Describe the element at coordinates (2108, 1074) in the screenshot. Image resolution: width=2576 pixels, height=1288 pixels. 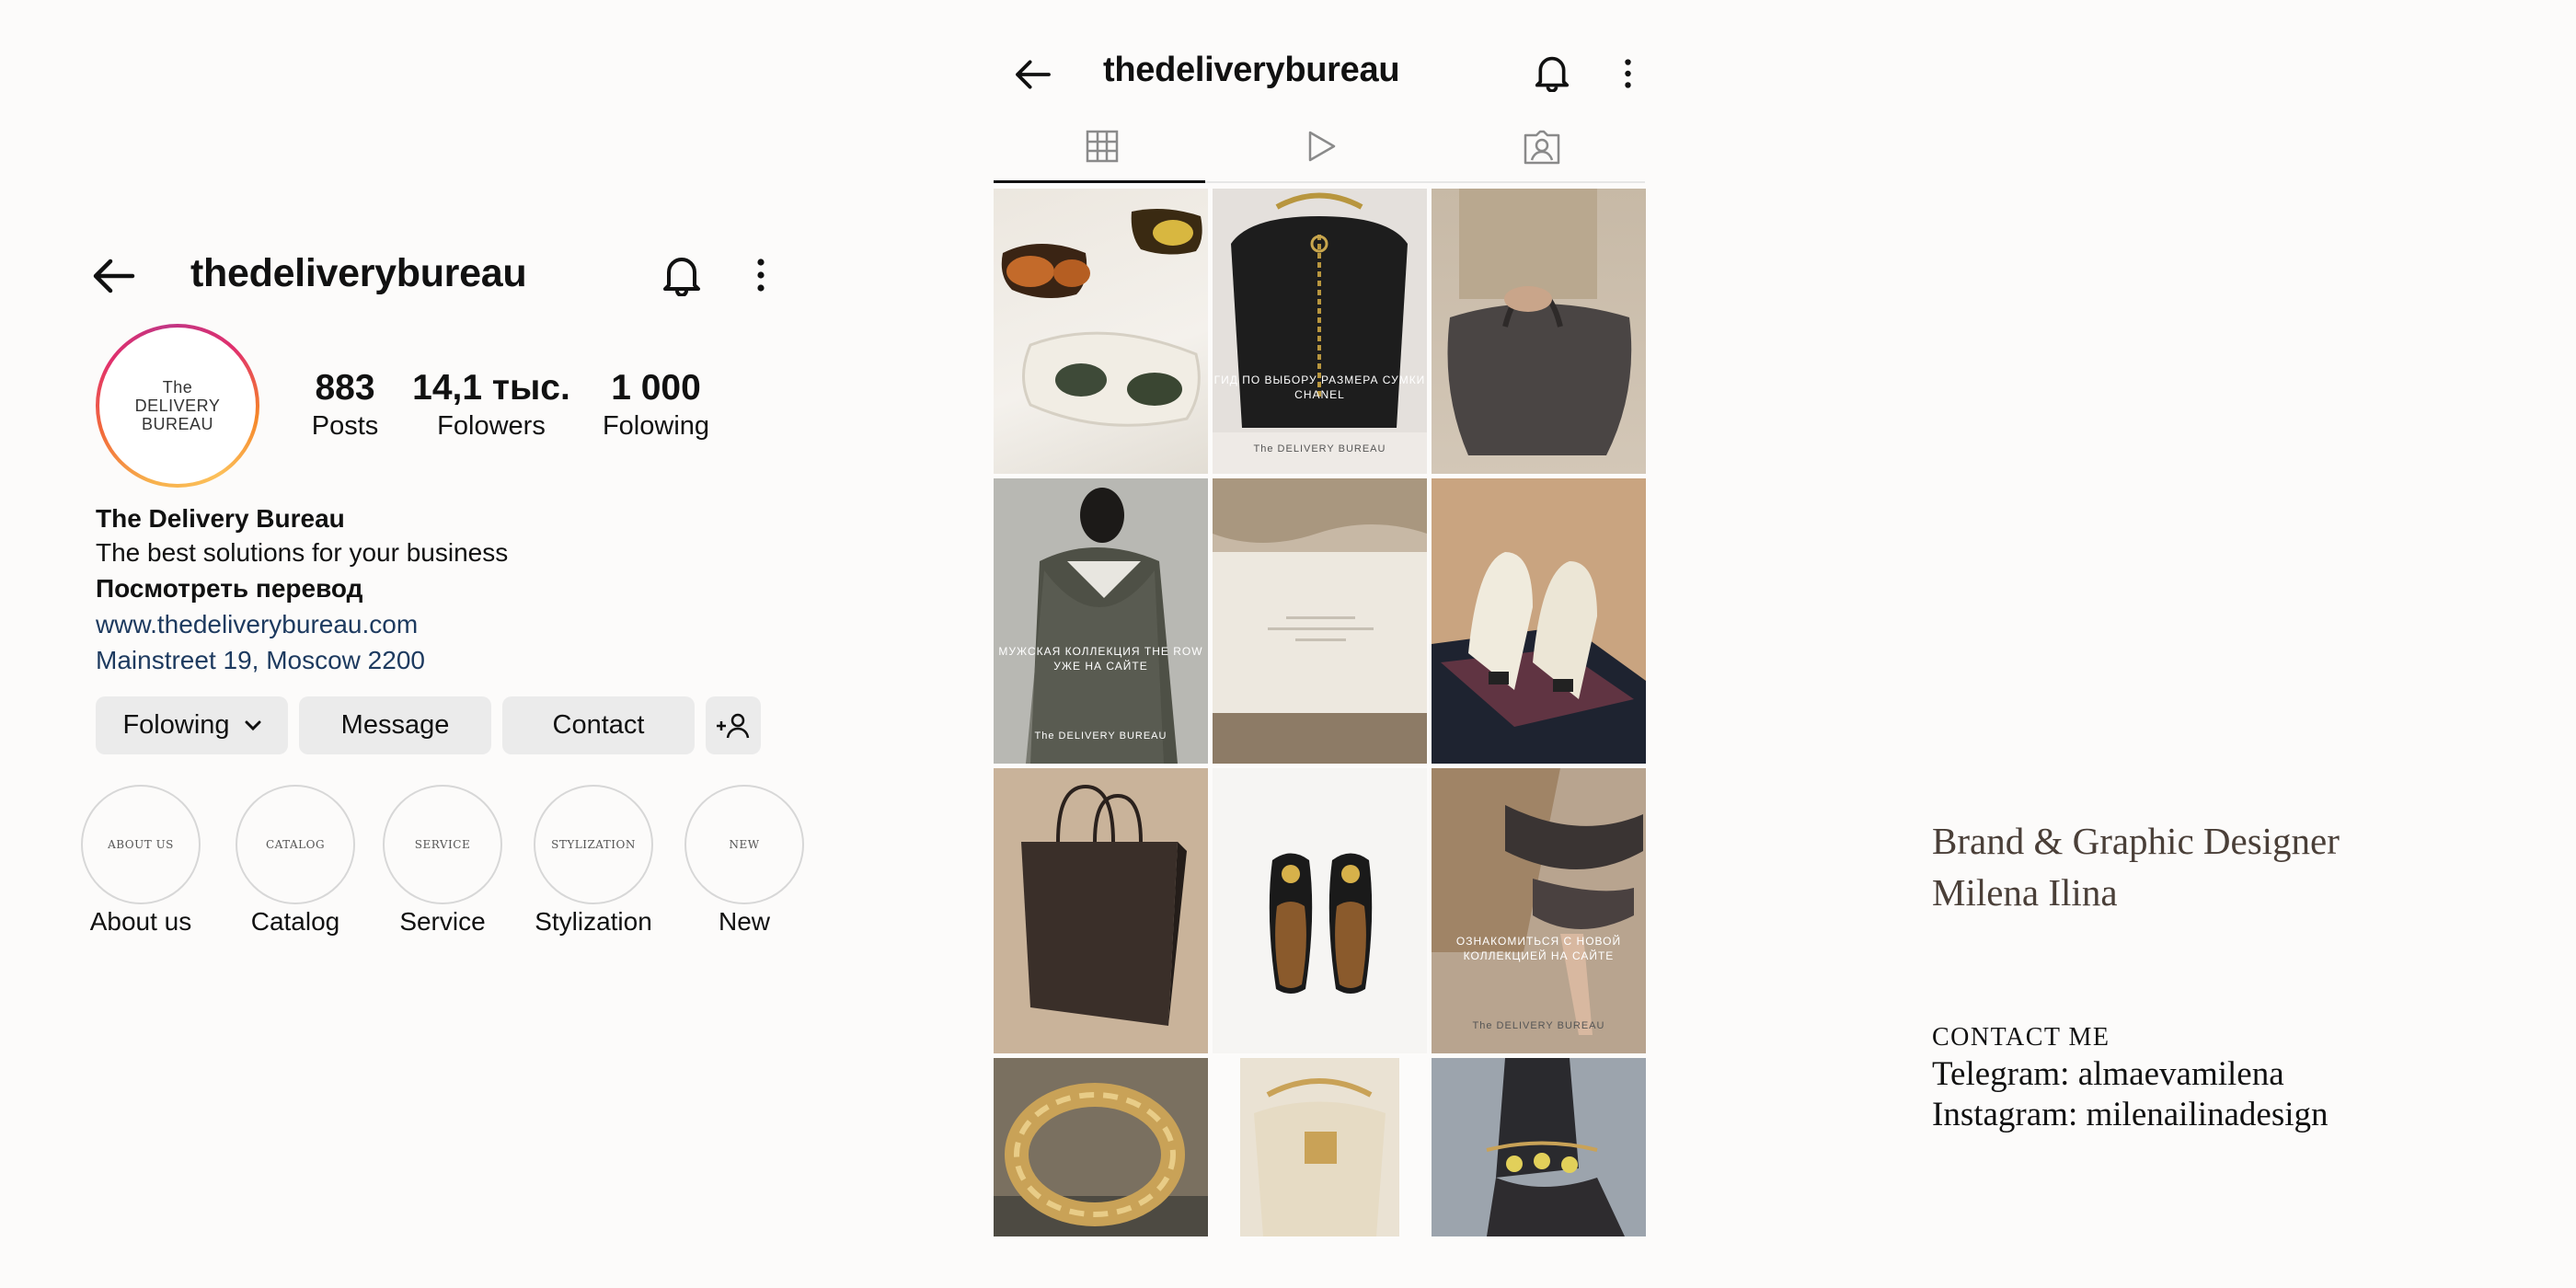
I see `telegram-contact: Telegram: almaevamilena` at that location.